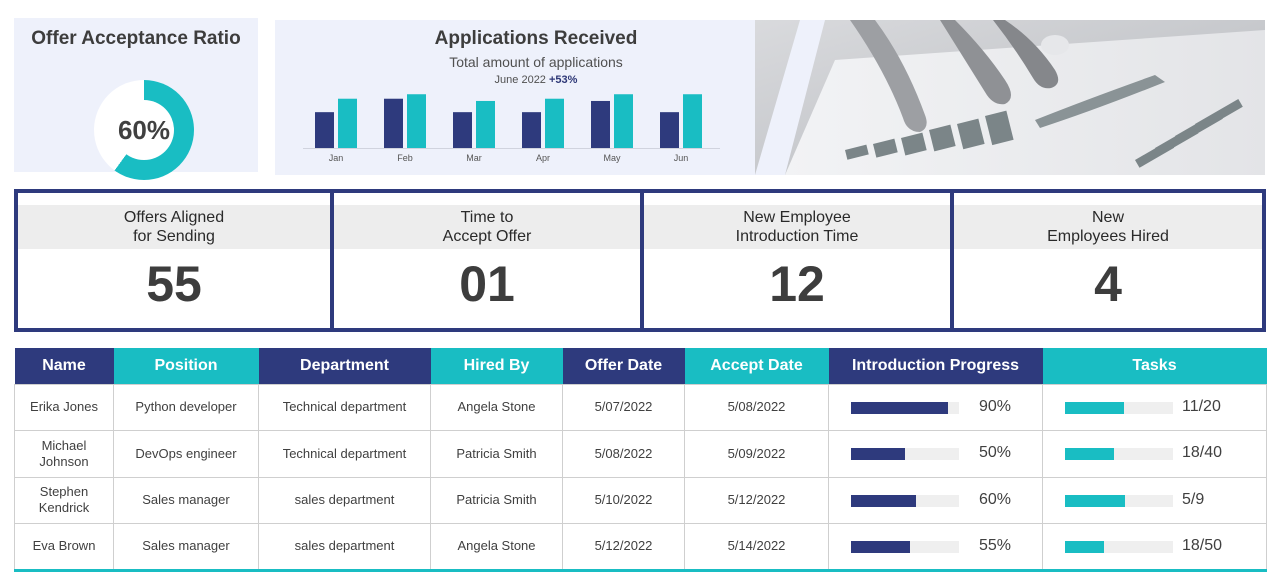  I want to click on offer-acceptance-panel: Offer Acceptance Ratio 60%, so click(136, 99).